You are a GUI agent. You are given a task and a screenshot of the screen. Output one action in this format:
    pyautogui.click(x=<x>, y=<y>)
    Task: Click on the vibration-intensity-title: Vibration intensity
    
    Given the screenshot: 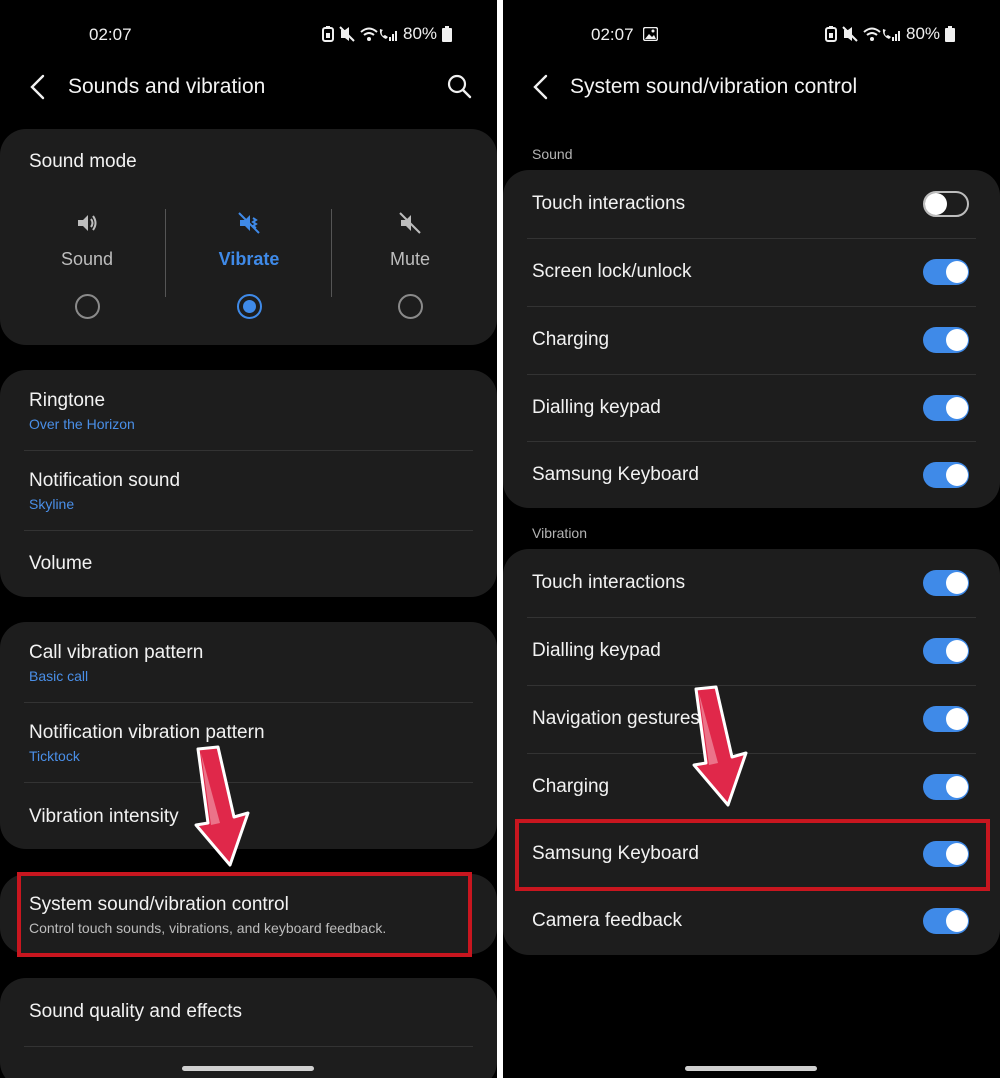 What is the action you would take?
    pyautogui.click(x=104, y=816)
    